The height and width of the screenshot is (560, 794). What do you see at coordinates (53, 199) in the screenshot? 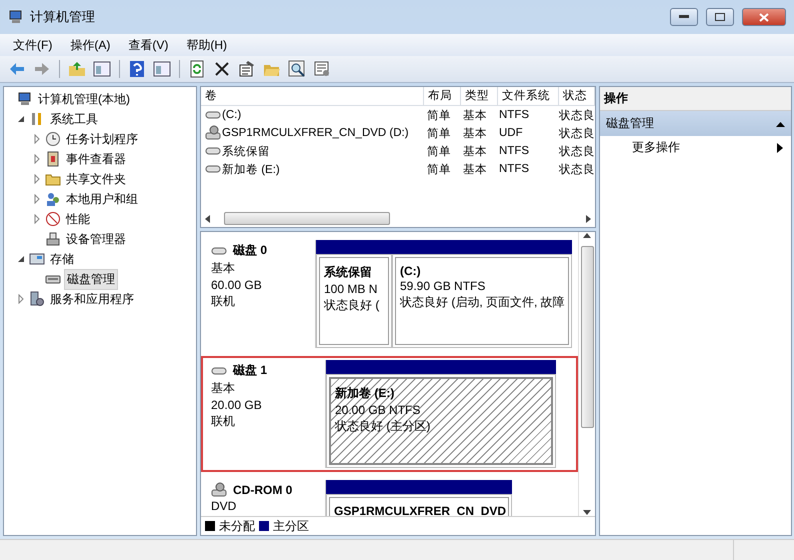
I see `users-icon` at bounding box center [53, 199].